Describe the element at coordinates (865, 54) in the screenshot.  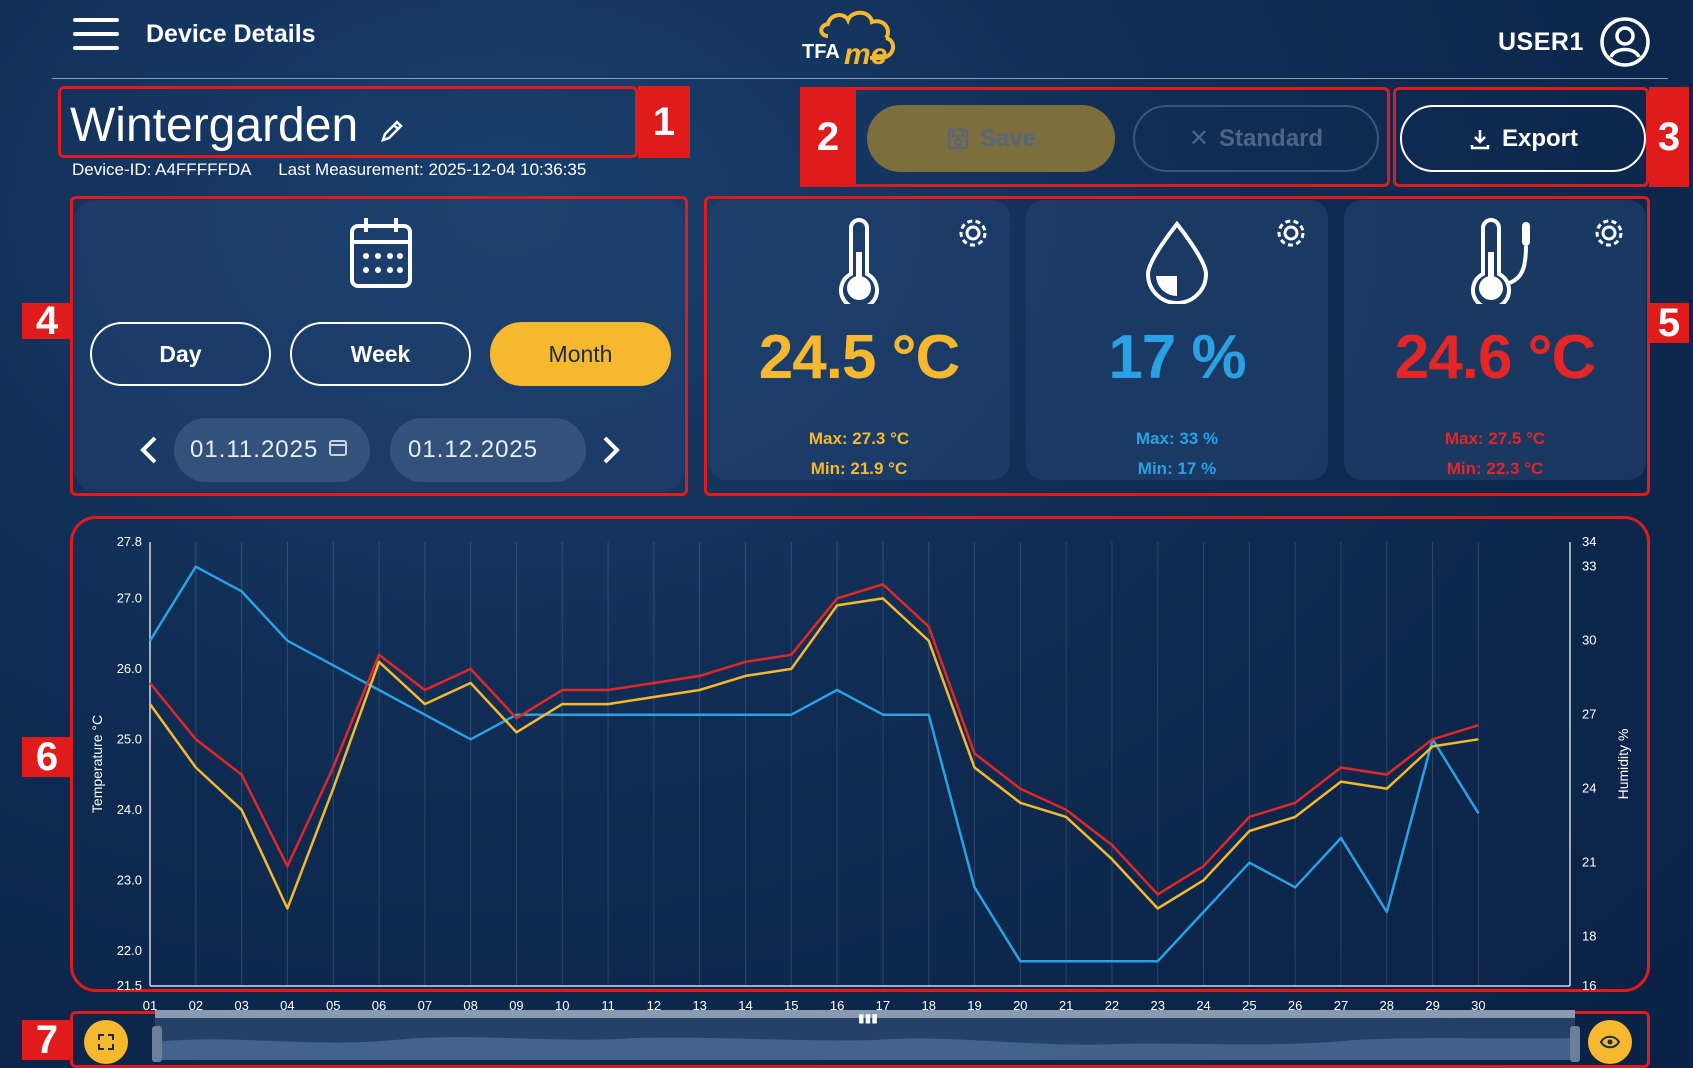
I see `svg-text: me` at that location.